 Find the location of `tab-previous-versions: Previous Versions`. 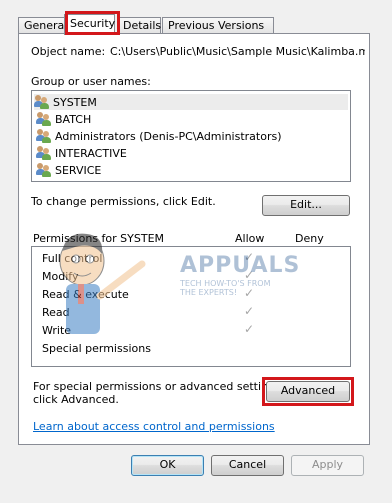

tab-previous-versions: Previous Versions is located at coordinates (218, 25).